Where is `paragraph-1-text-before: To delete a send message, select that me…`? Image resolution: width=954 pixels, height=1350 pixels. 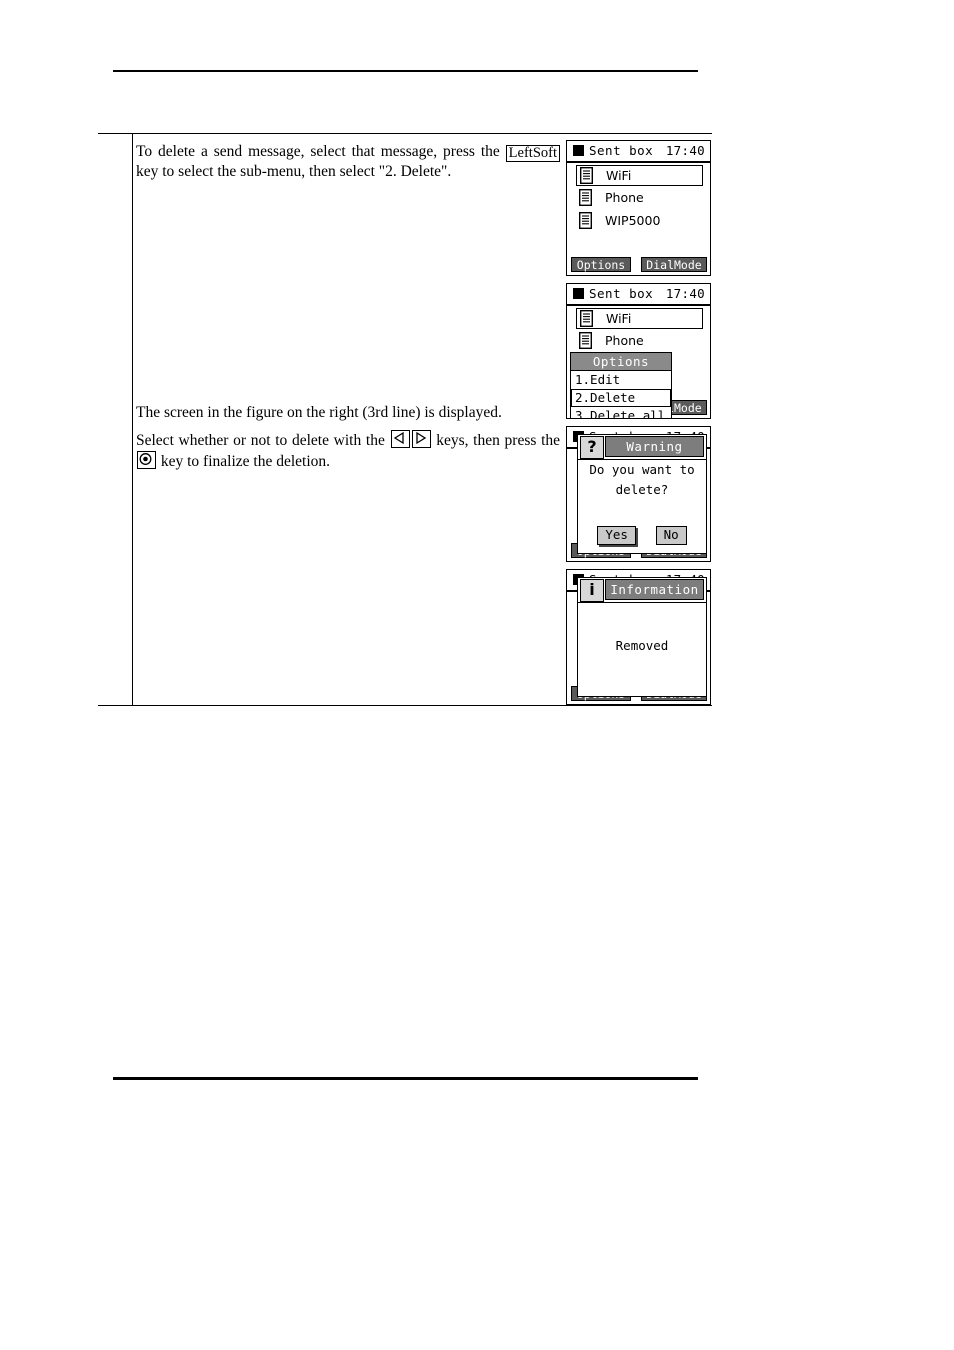
paragraph-1-text-before: To delete a send message, select that me… is located at coordinates (321, 151).